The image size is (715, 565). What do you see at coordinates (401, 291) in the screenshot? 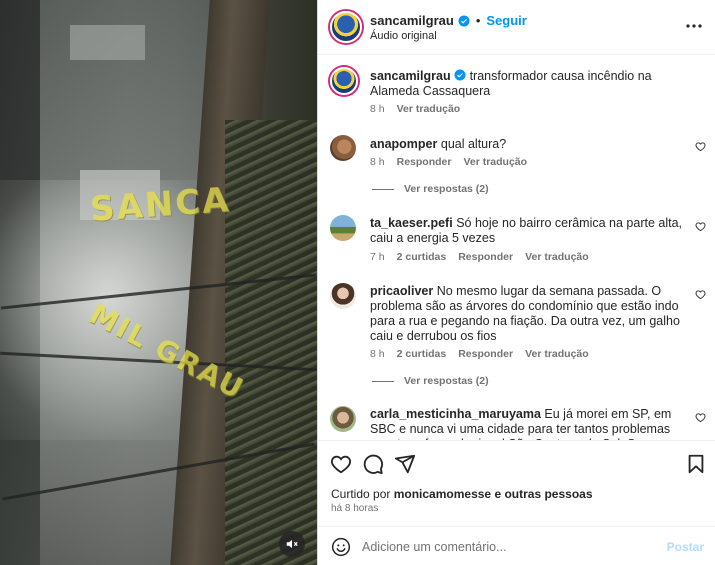
I see `comment-username: pricaoliver` at bounding box center [401, 291].